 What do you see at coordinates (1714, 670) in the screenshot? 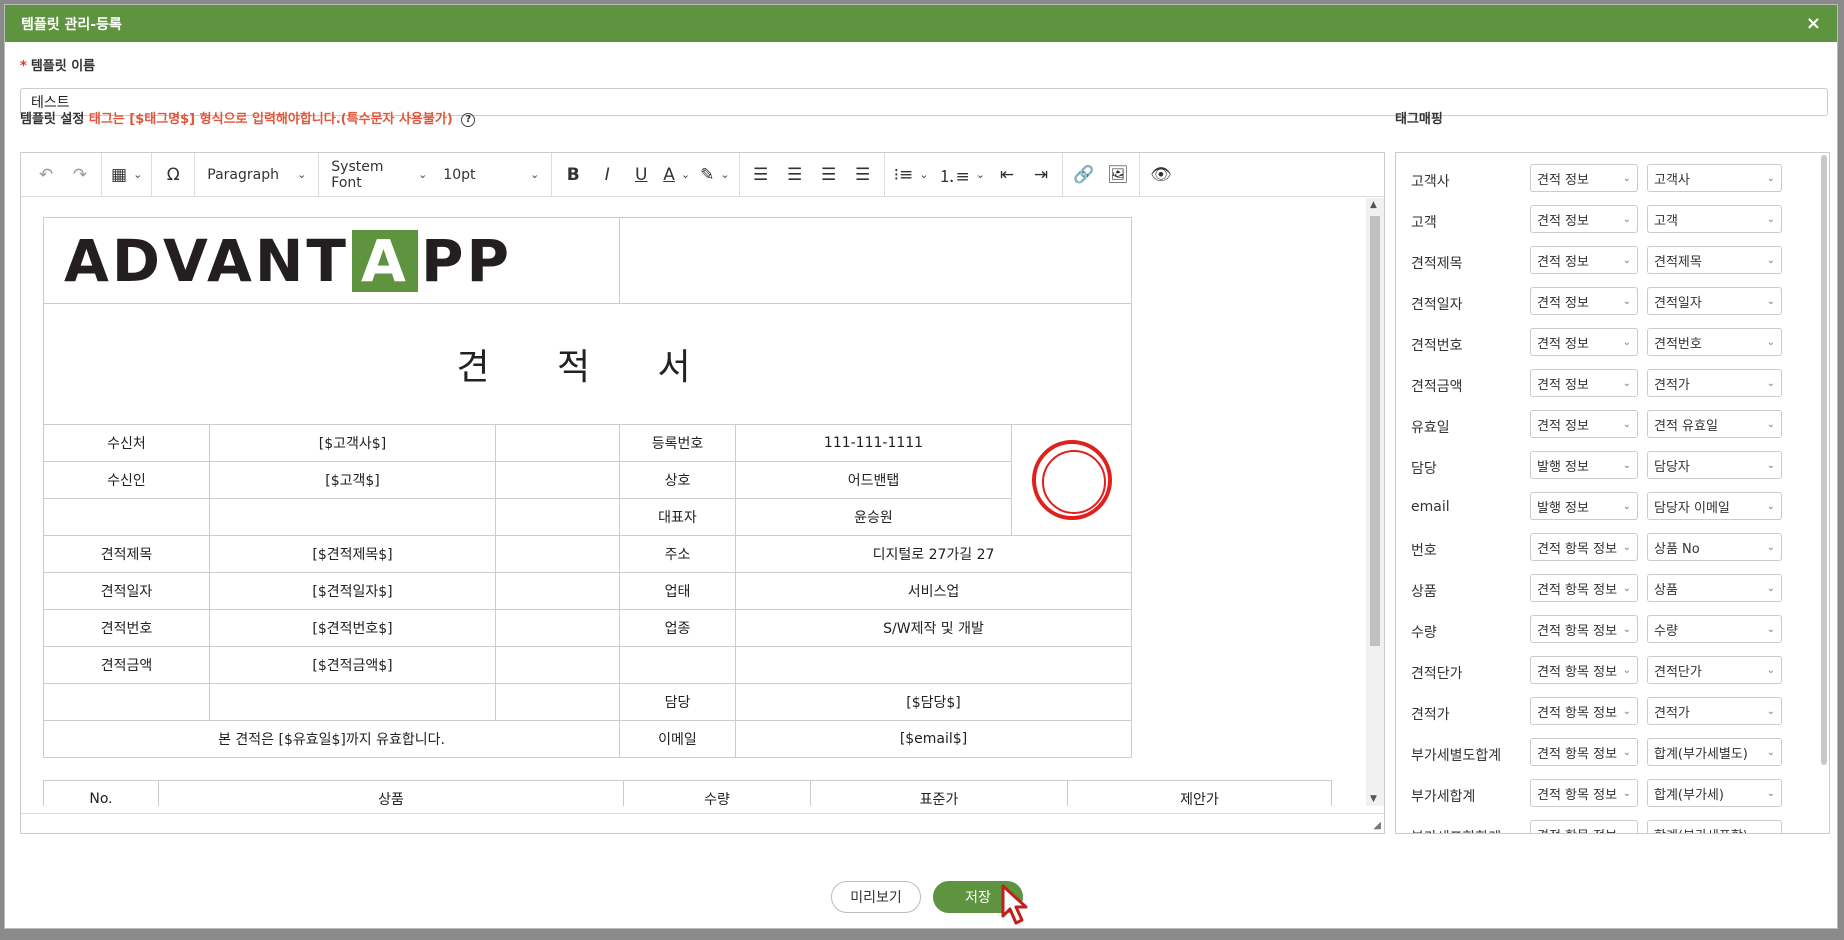
I see `tag-field-select: 견적단가 ⌄` at bounding box center [1714, 670].